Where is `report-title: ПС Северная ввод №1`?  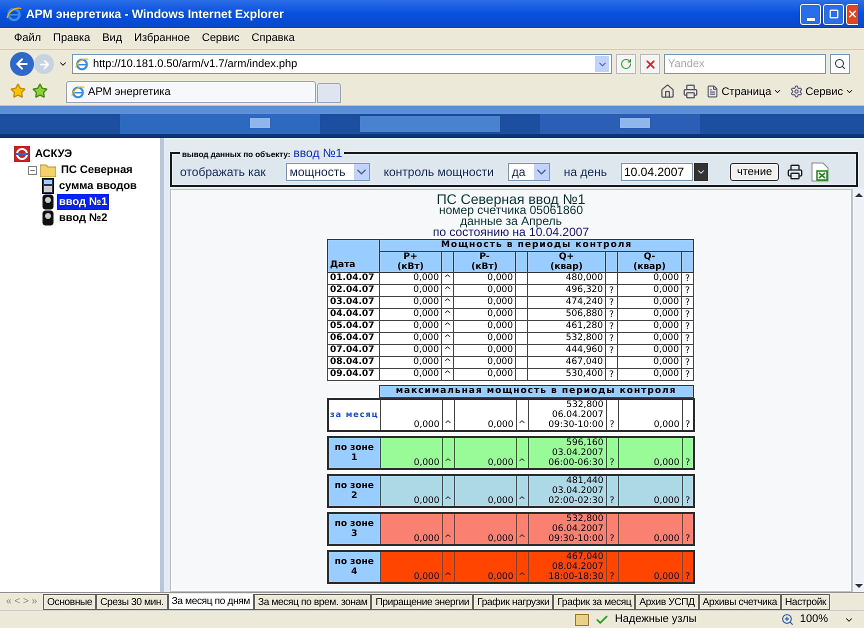
report-title: ПС Северная ввод №1 is located at coordinates (511, 199).